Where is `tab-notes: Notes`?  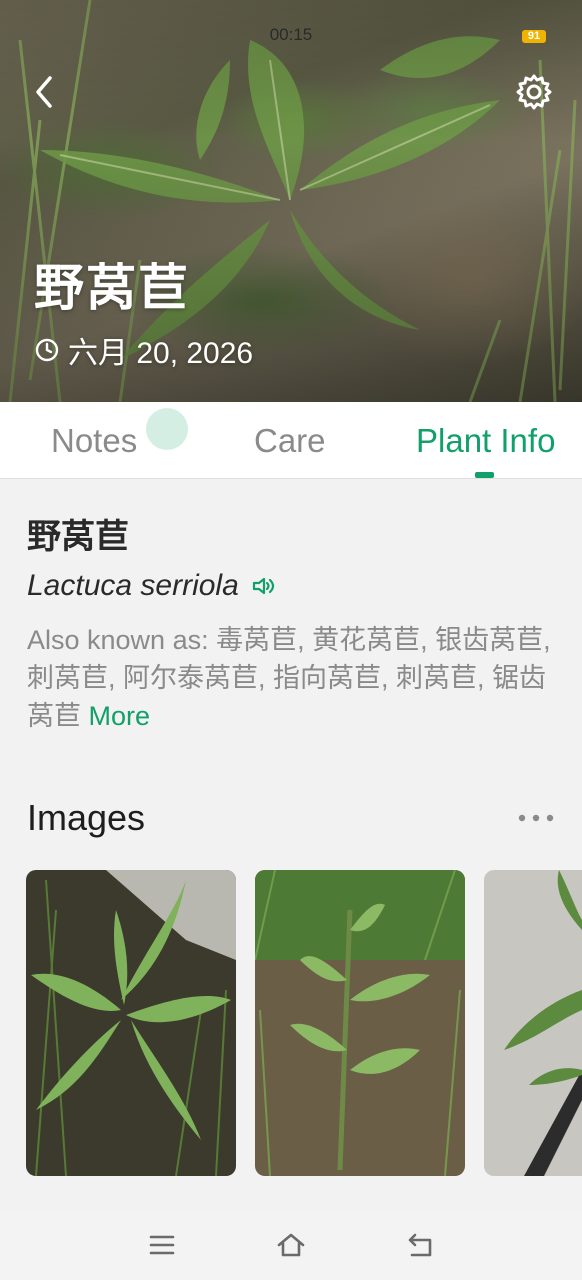 tab-notes: Notes is located at coordinates (94, 441).